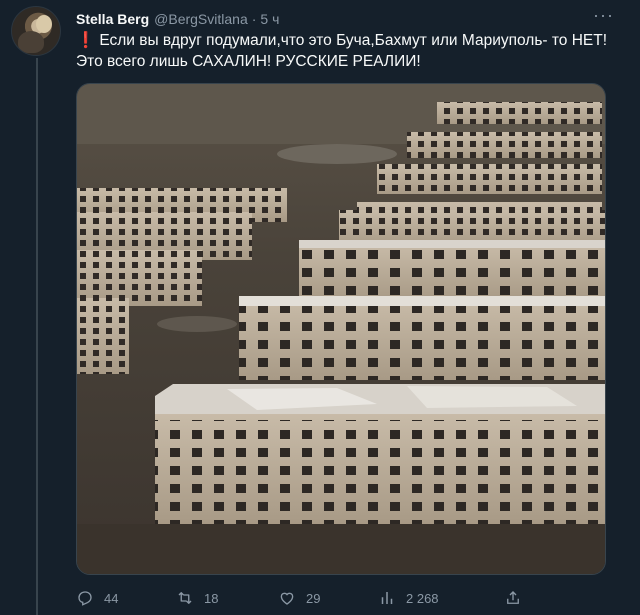 The width and height of the screenshot is (640, 615). I want to click on author-handle: @BergSvitlana, so click(201, 19).